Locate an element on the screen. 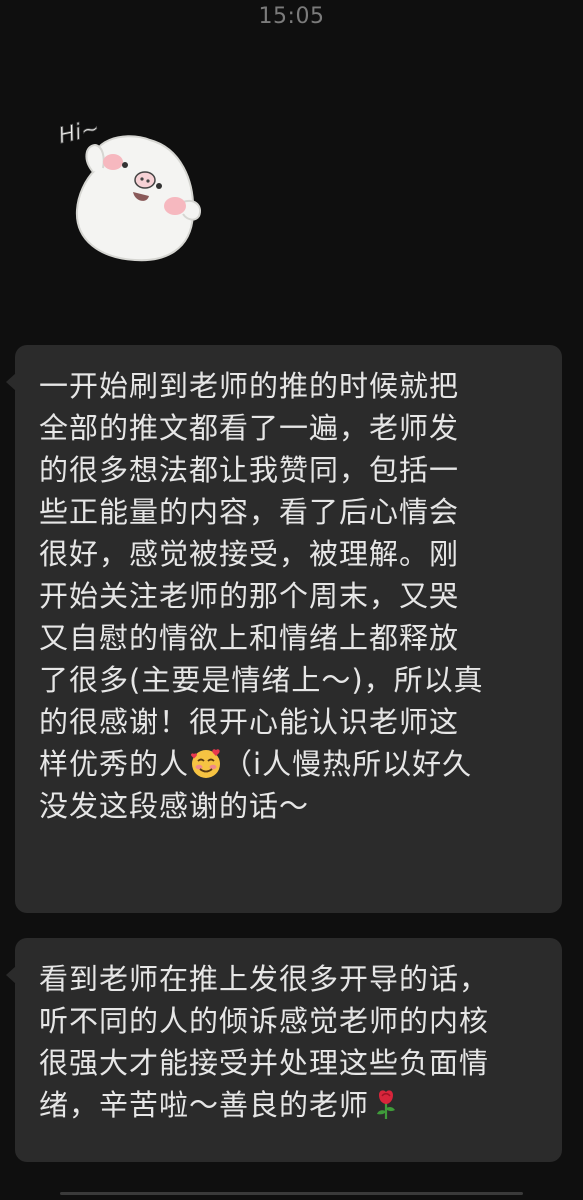 Image resolution: width=583 pixels, height=1200 pixels. message-line: 的很多想法都让我赞同，包括一 is located at coordinates (249, 470).